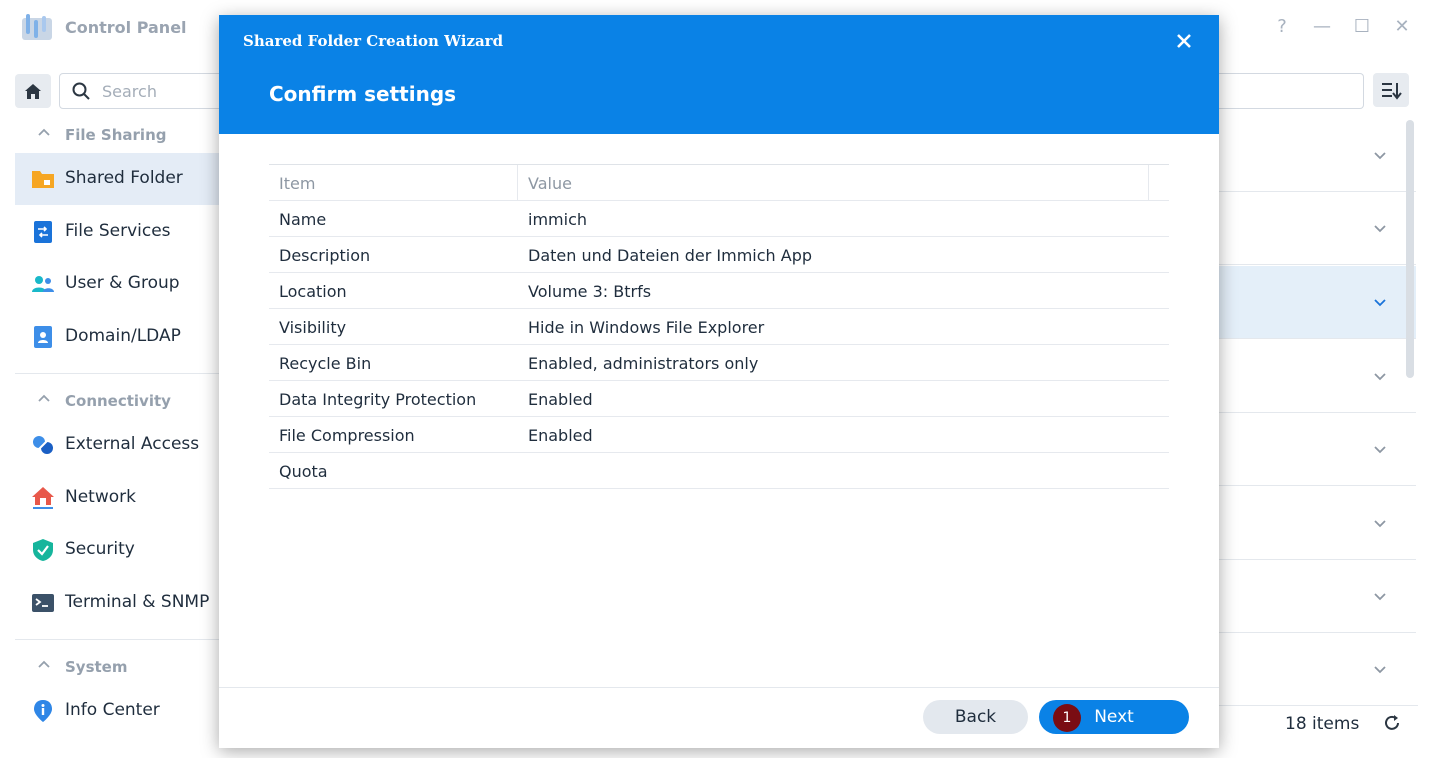 Image resolution: width=1438 pixels, height=758 pixels. What do you see at coordinates (719, 219) in the screenshot?
I see `table-row: Name immich` at bounding box center [719, 219].